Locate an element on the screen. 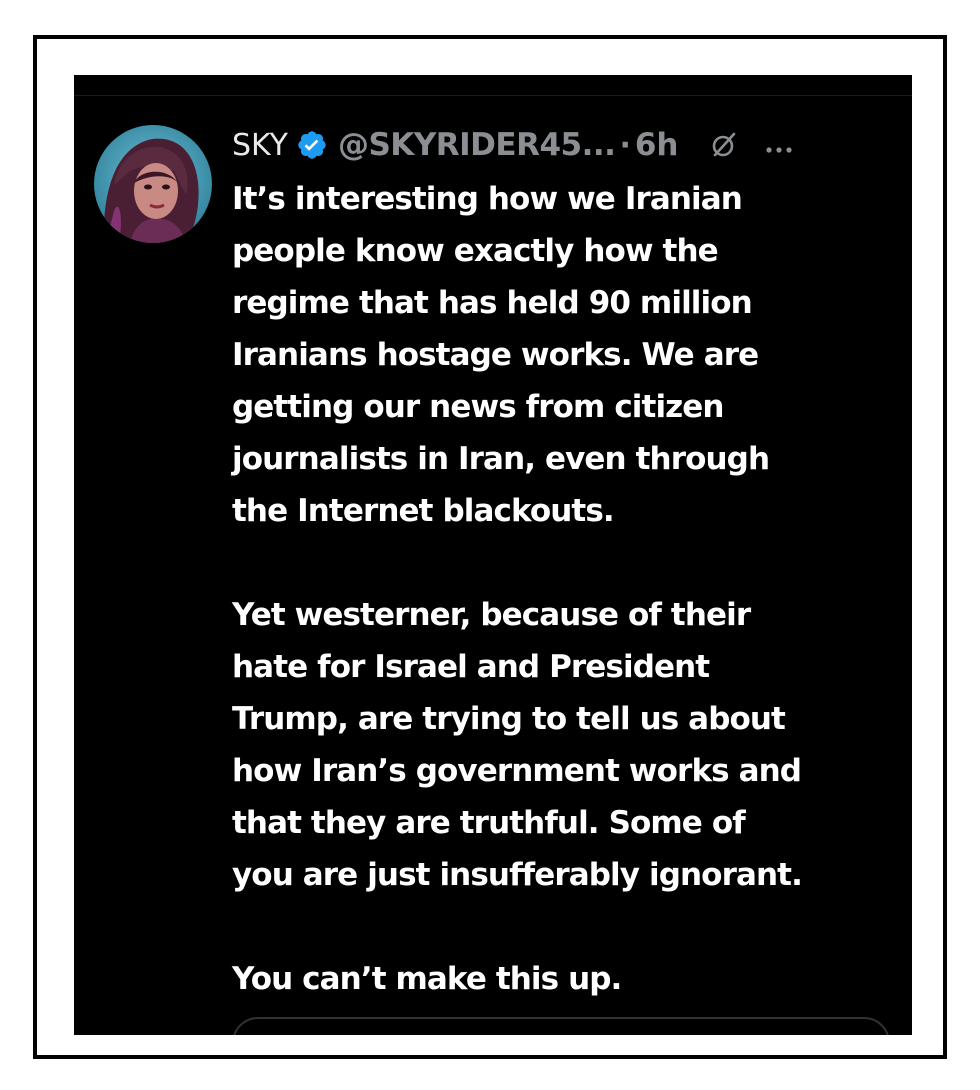 This screenshot has height=1090, width=980. text-line: the Internet blackouts. is located at coordinates (423, 511).